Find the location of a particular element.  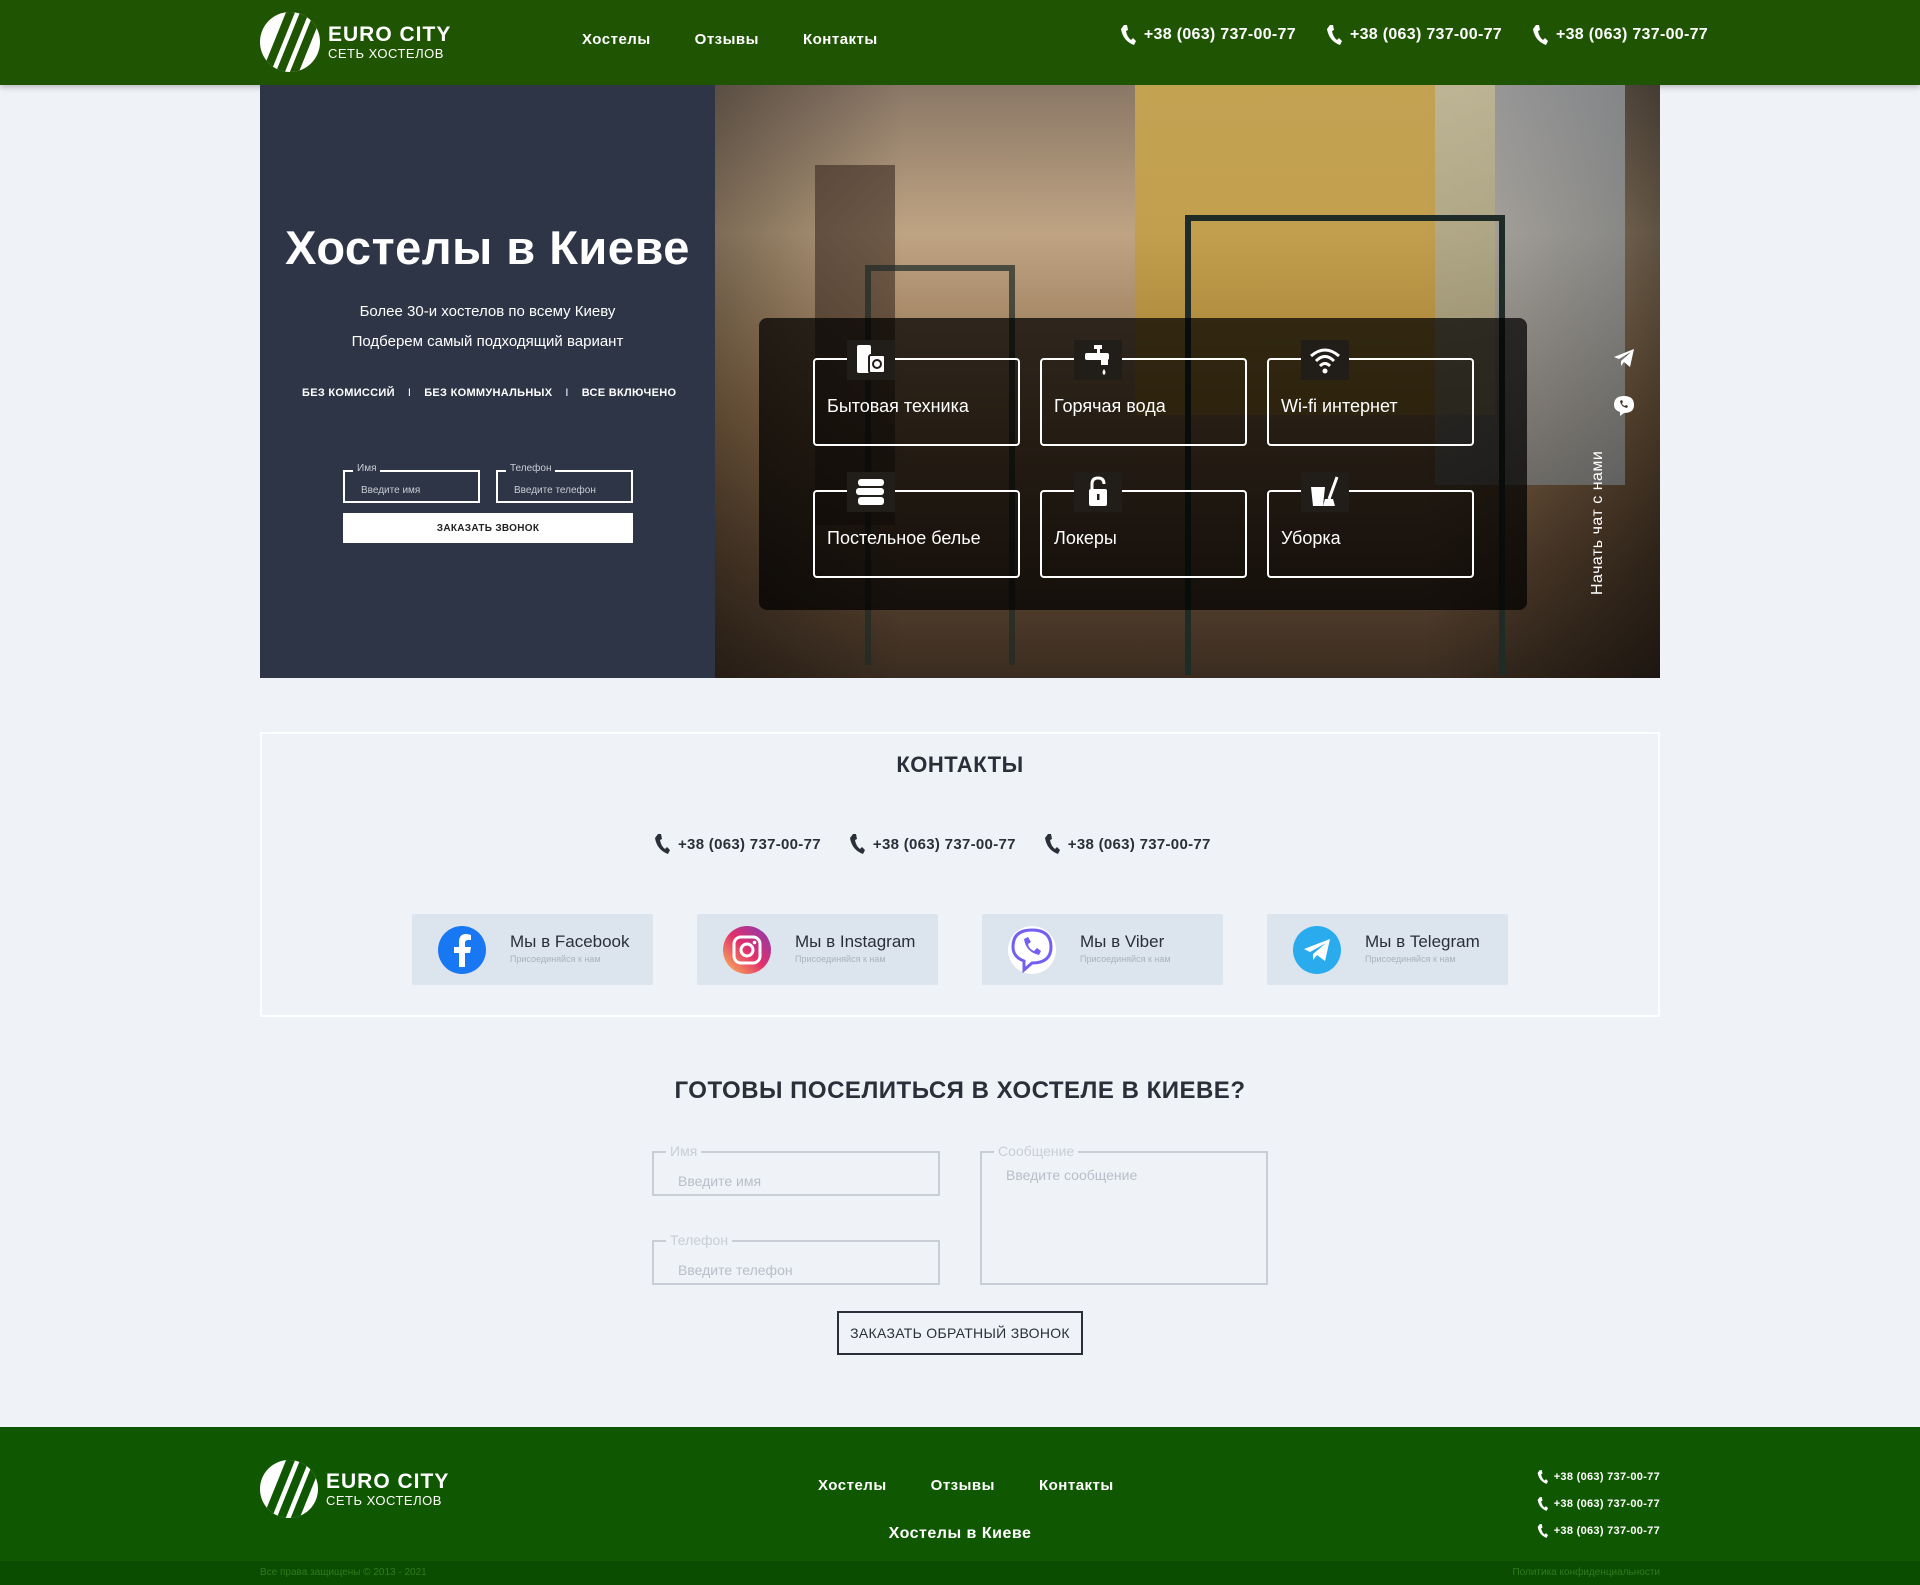

amenity-bed-linen: Постельное белье is located at coordinates (916, 525).